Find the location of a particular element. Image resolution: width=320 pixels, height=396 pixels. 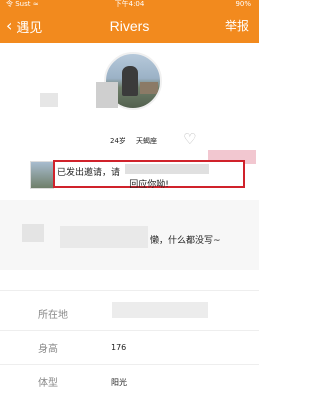

report-button: 举报 is located at coordinates (237, 26).